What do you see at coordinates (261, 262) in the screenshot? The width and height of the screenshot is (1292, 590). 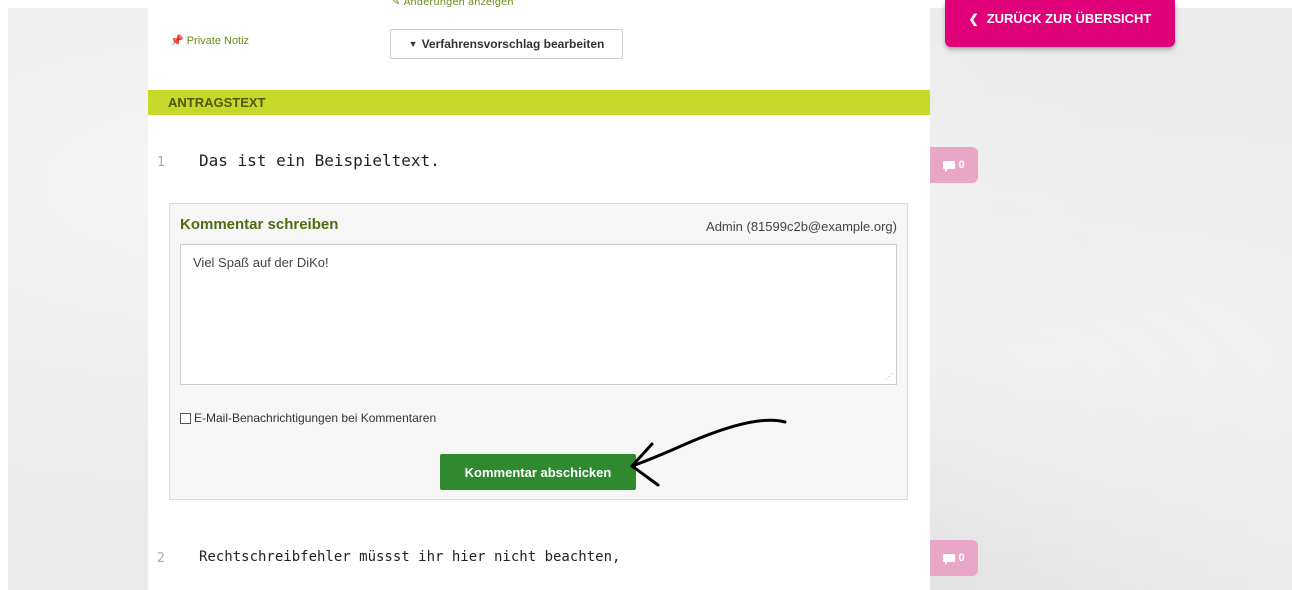 I see `comment-text: Viel Spaß auf der DiKo!` at bounding box center [261, 262].